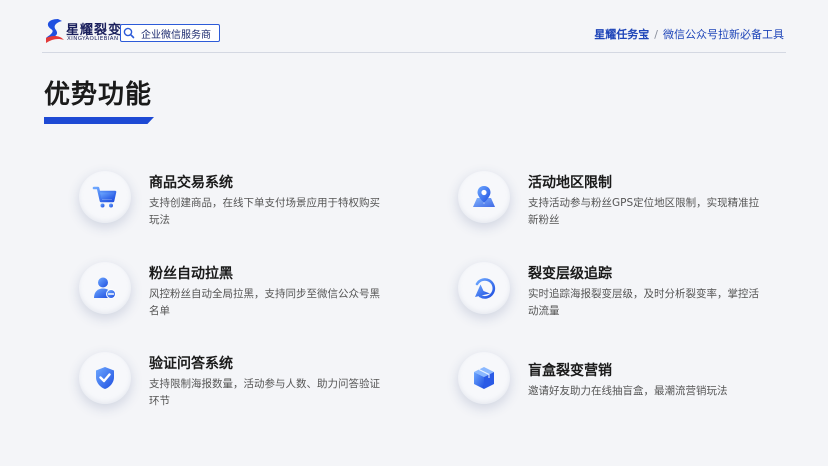 The width and height of the screenshot is (828, 466). I want to click on shield-check-icon, so click(105, 378).